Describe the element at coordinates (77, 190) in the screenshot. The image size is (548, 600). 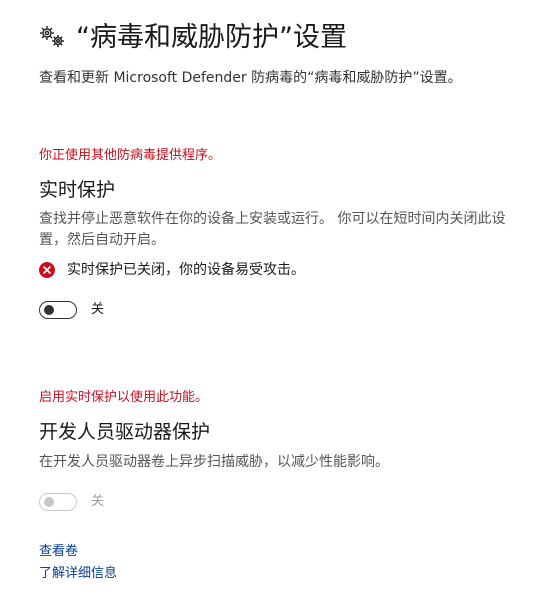
I see `realtime-protection-title: 实时保护` at that location.